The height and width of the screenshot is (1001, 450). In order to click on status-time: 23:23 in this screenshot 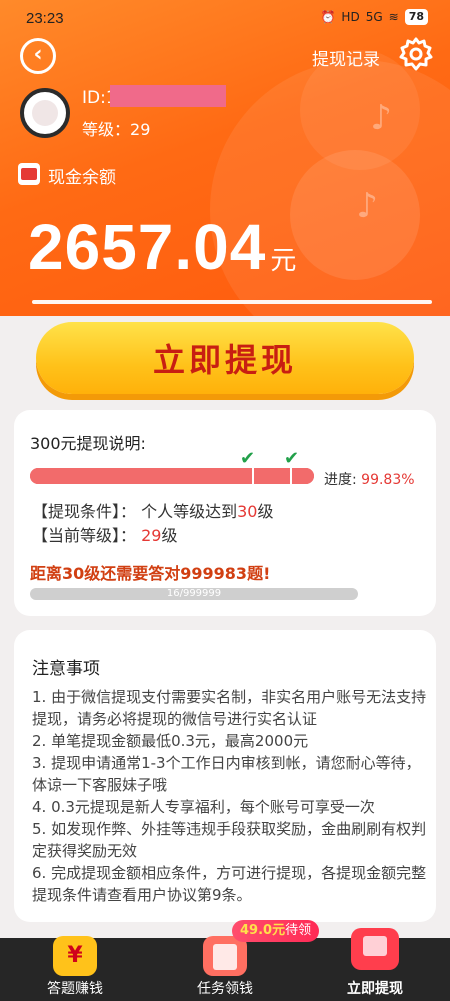, I will do `click(45, 18)`.